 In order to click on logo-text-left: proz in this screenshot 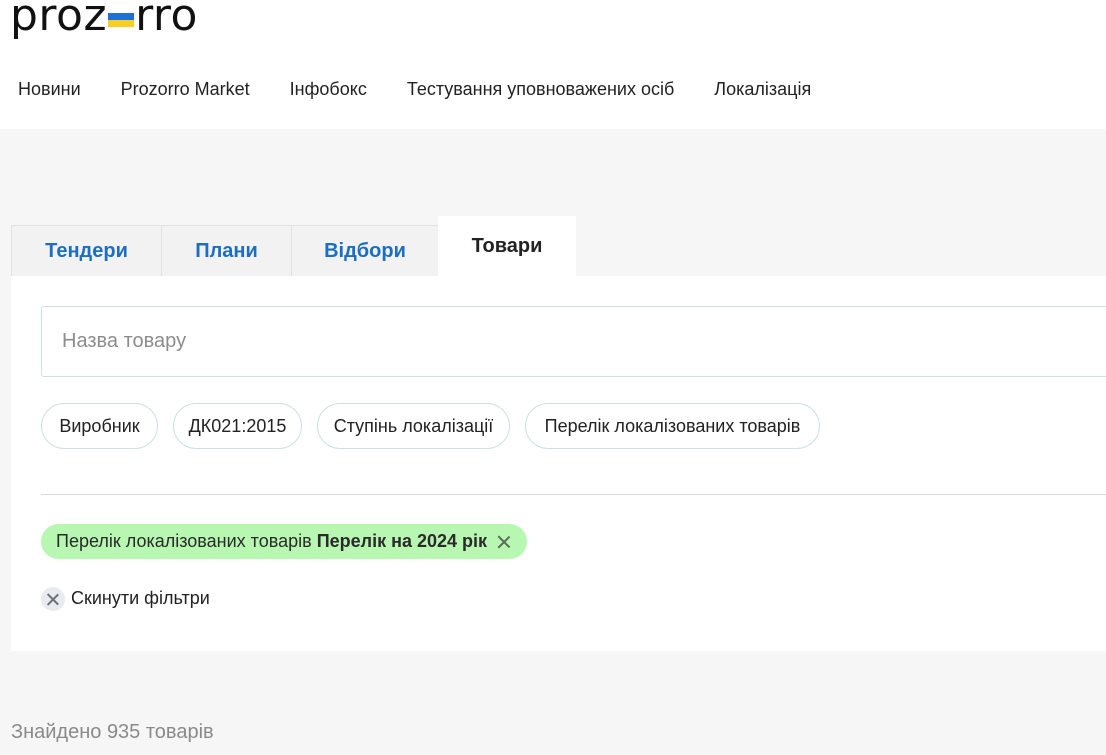, I will do `click(59, 20)`.